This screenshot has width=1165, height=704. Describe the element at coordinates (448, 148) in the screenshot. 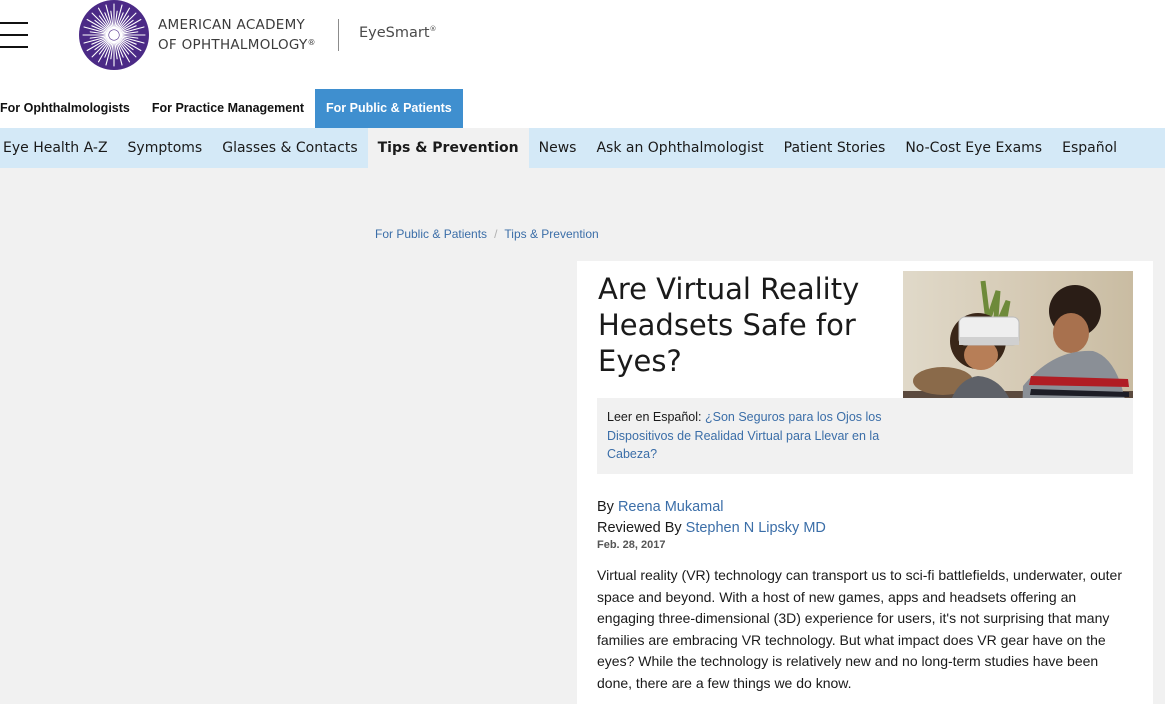

I see `nav-tips-prevention: Tips & Prevention` at that location.